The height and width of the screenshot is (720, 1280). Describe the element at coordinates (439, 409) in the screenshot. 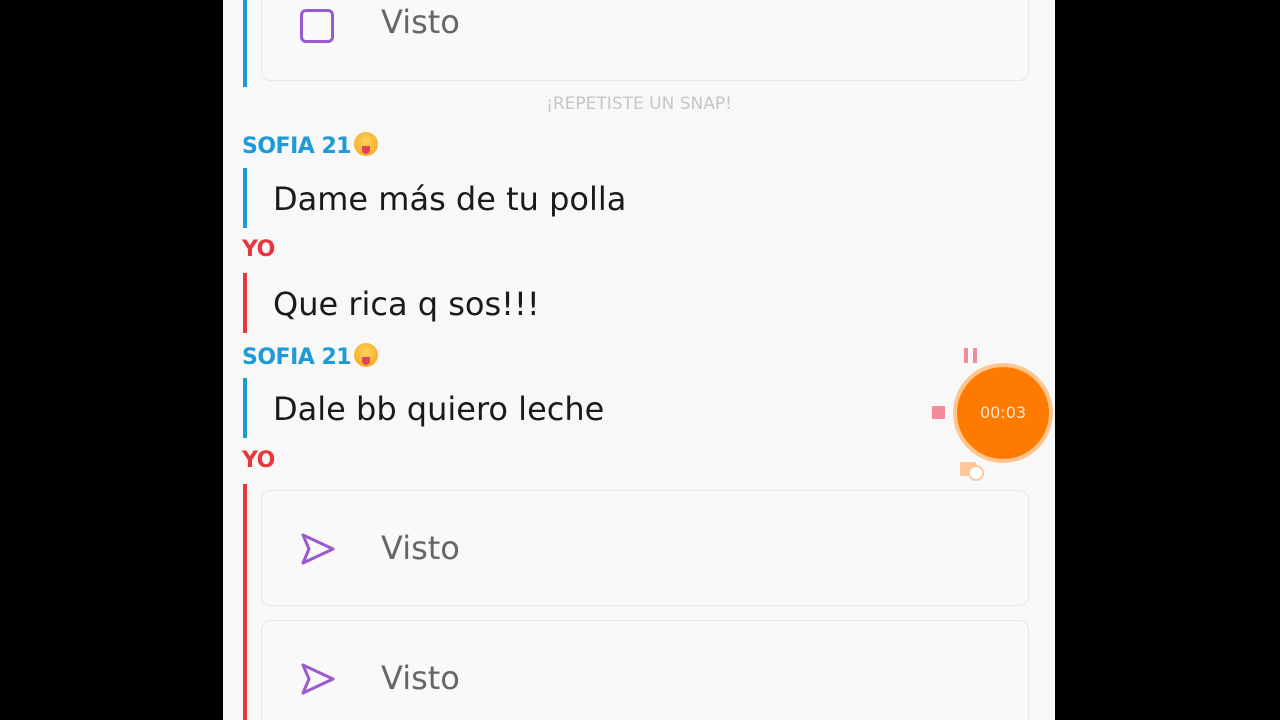

I see `message-text: Dale bb quiero leche` at that location.